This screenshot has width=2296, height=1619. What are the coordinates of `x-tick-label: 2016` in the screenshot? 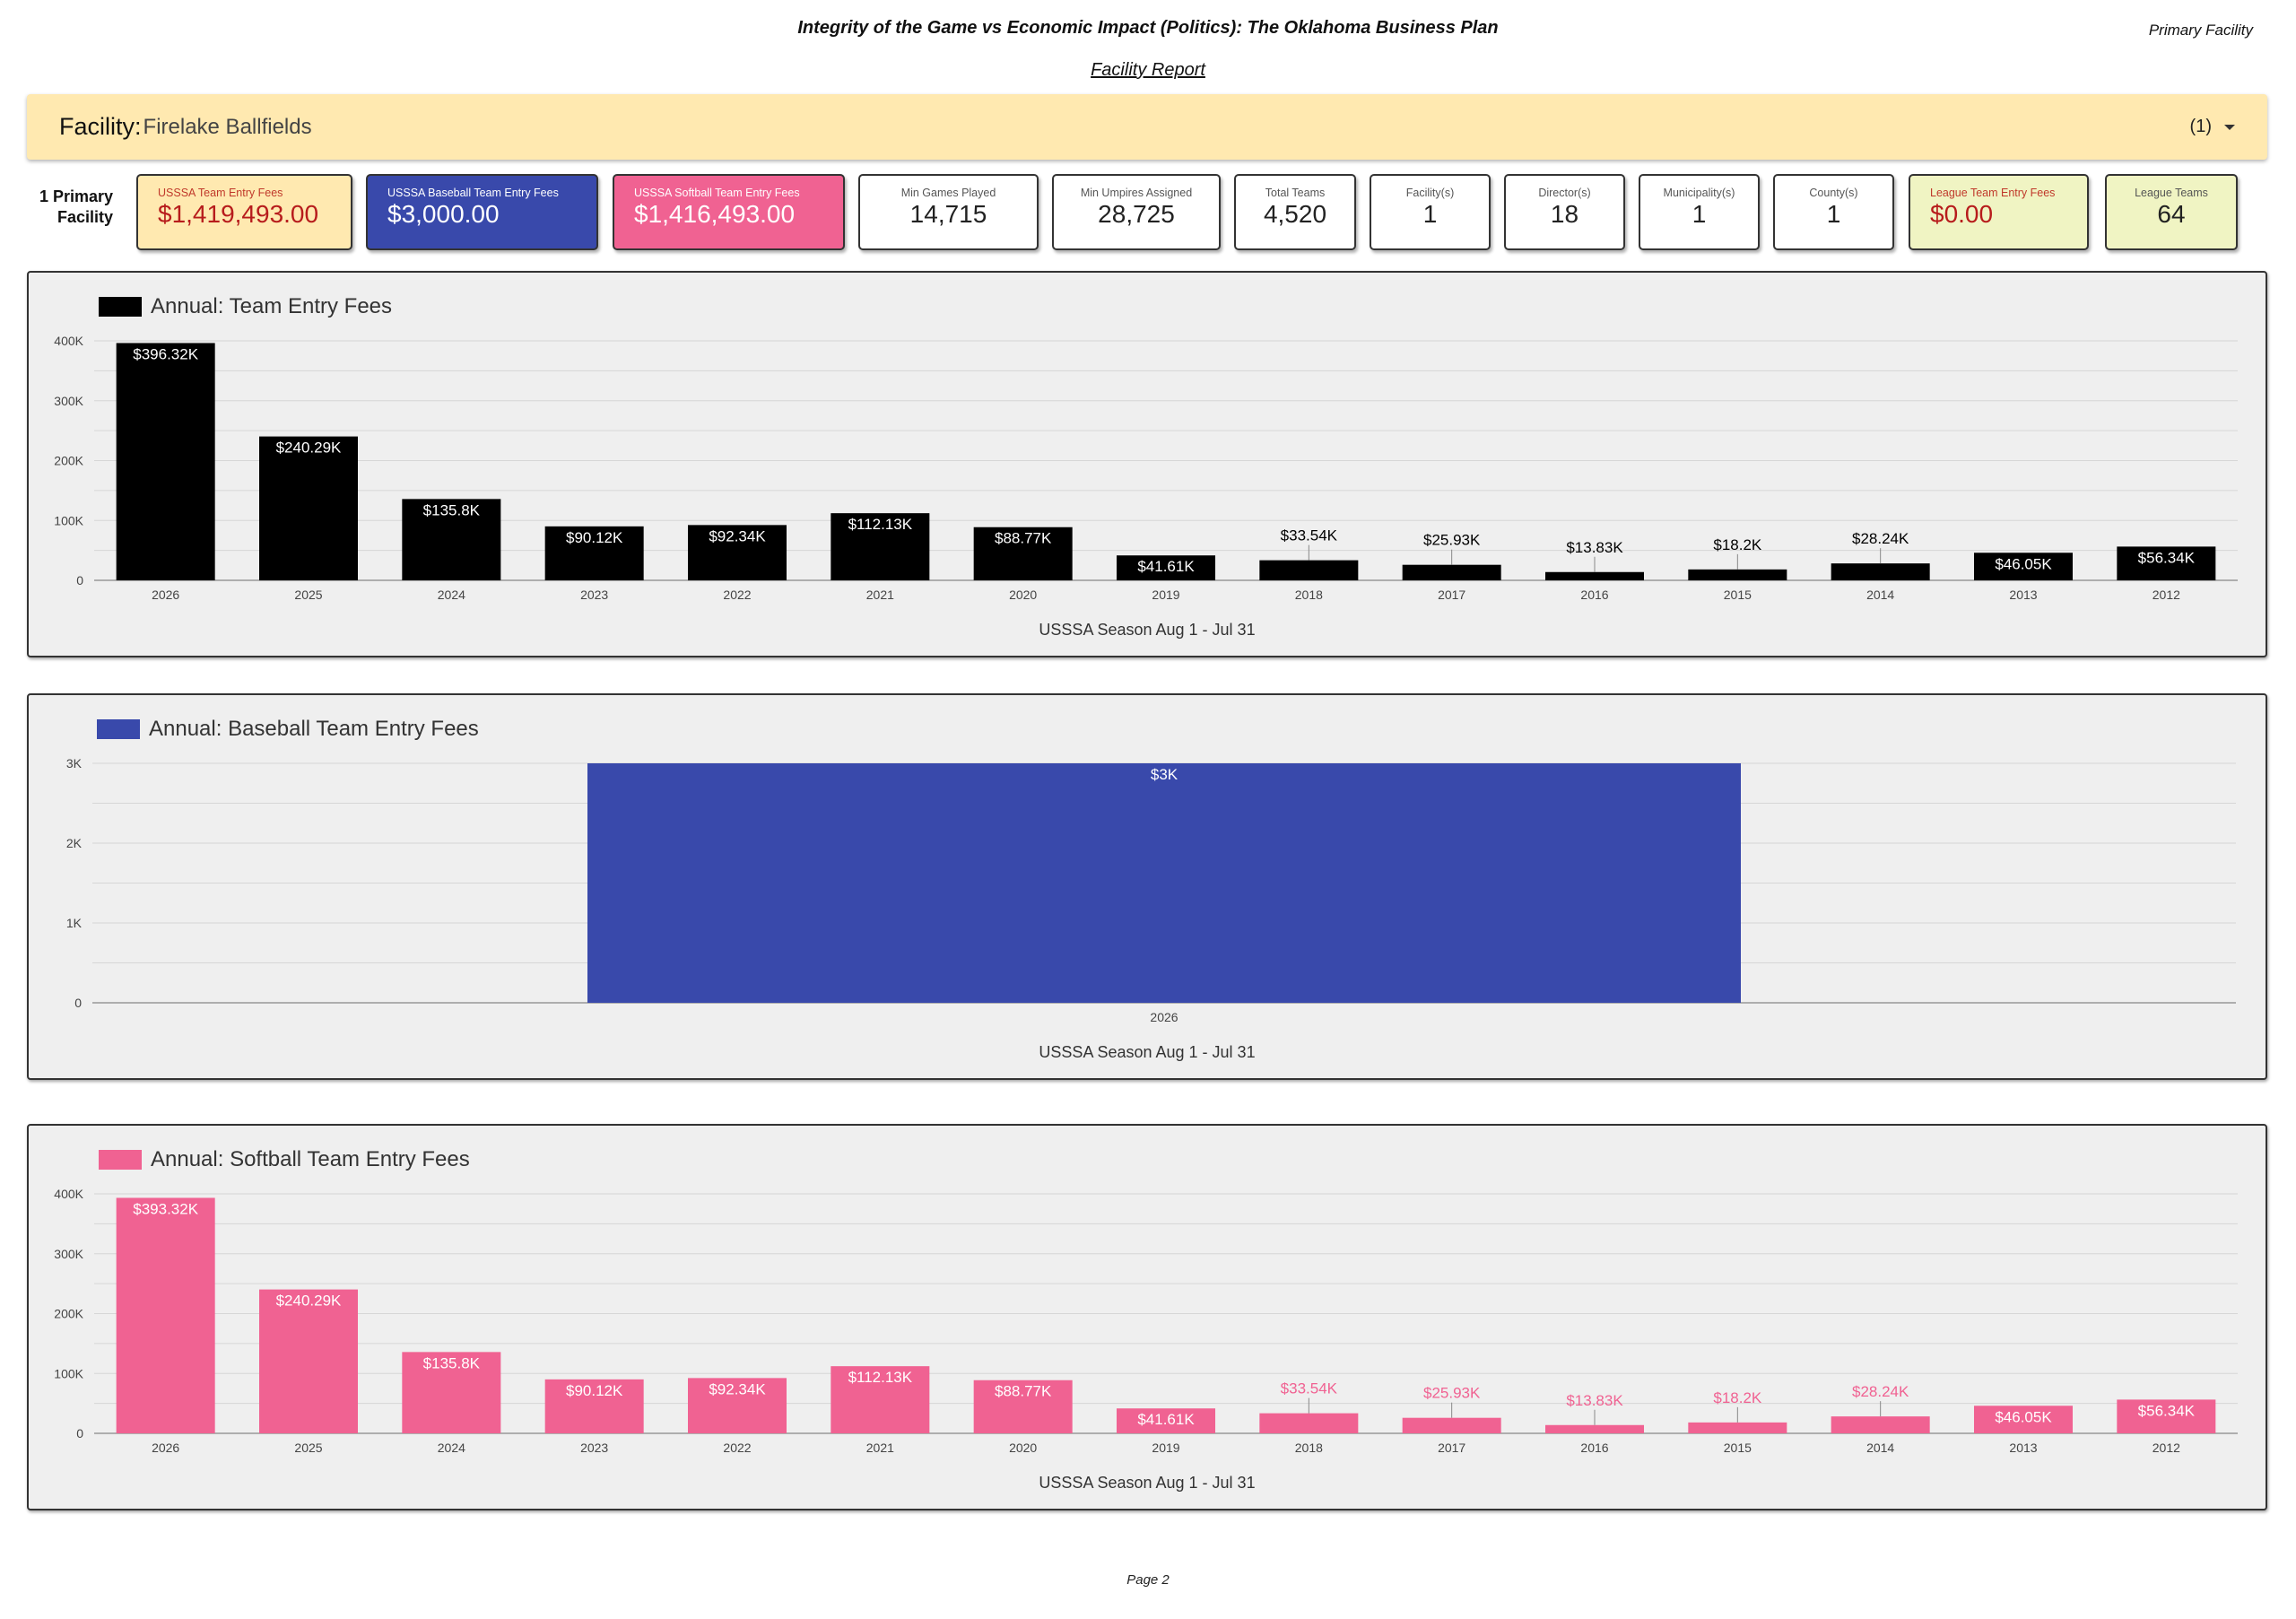 It's located at (1594, 1448).